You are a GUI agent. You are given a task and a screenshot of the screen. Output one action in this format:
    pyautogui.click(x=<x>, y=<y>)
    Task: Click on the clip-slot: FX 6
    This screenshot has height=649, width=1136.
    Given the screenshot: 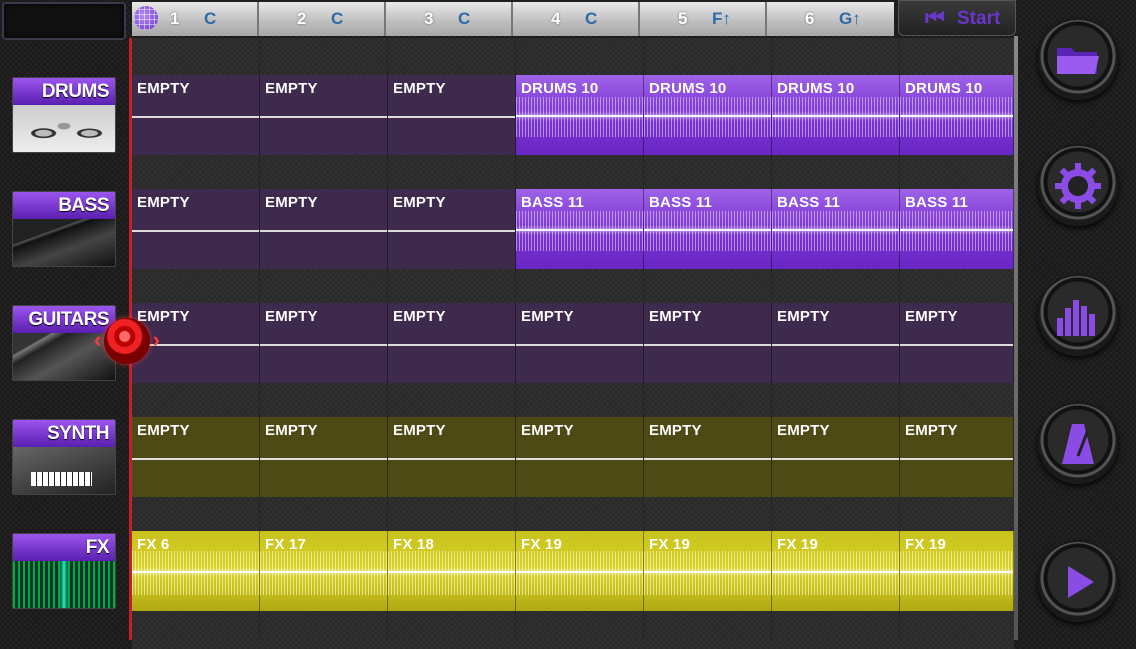 What is the action you would take?
    pyautogui.click(x=196, y=571)
    